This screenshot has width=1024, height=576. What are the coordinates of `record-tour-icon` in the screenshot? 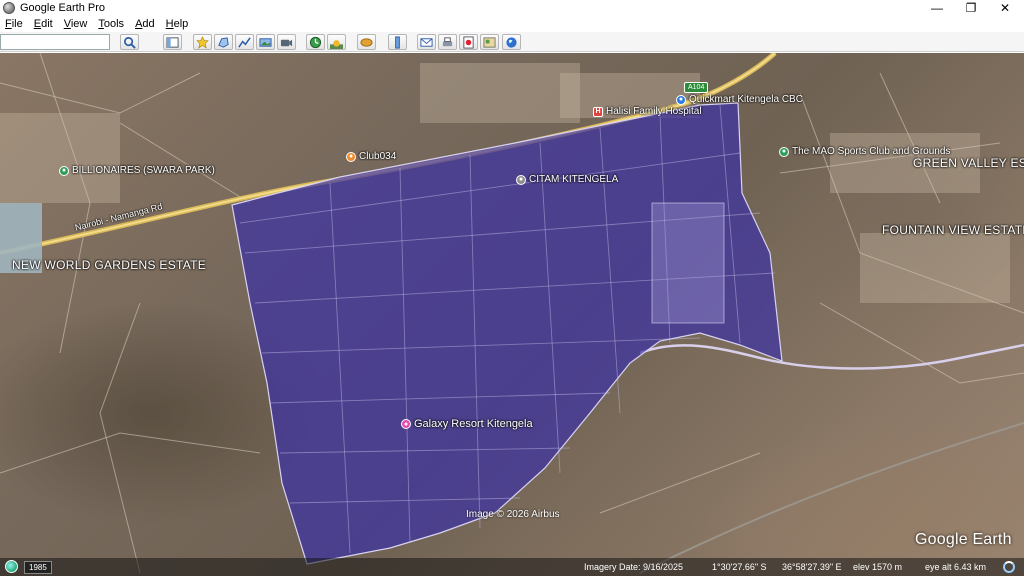 It's located at (286, 42).